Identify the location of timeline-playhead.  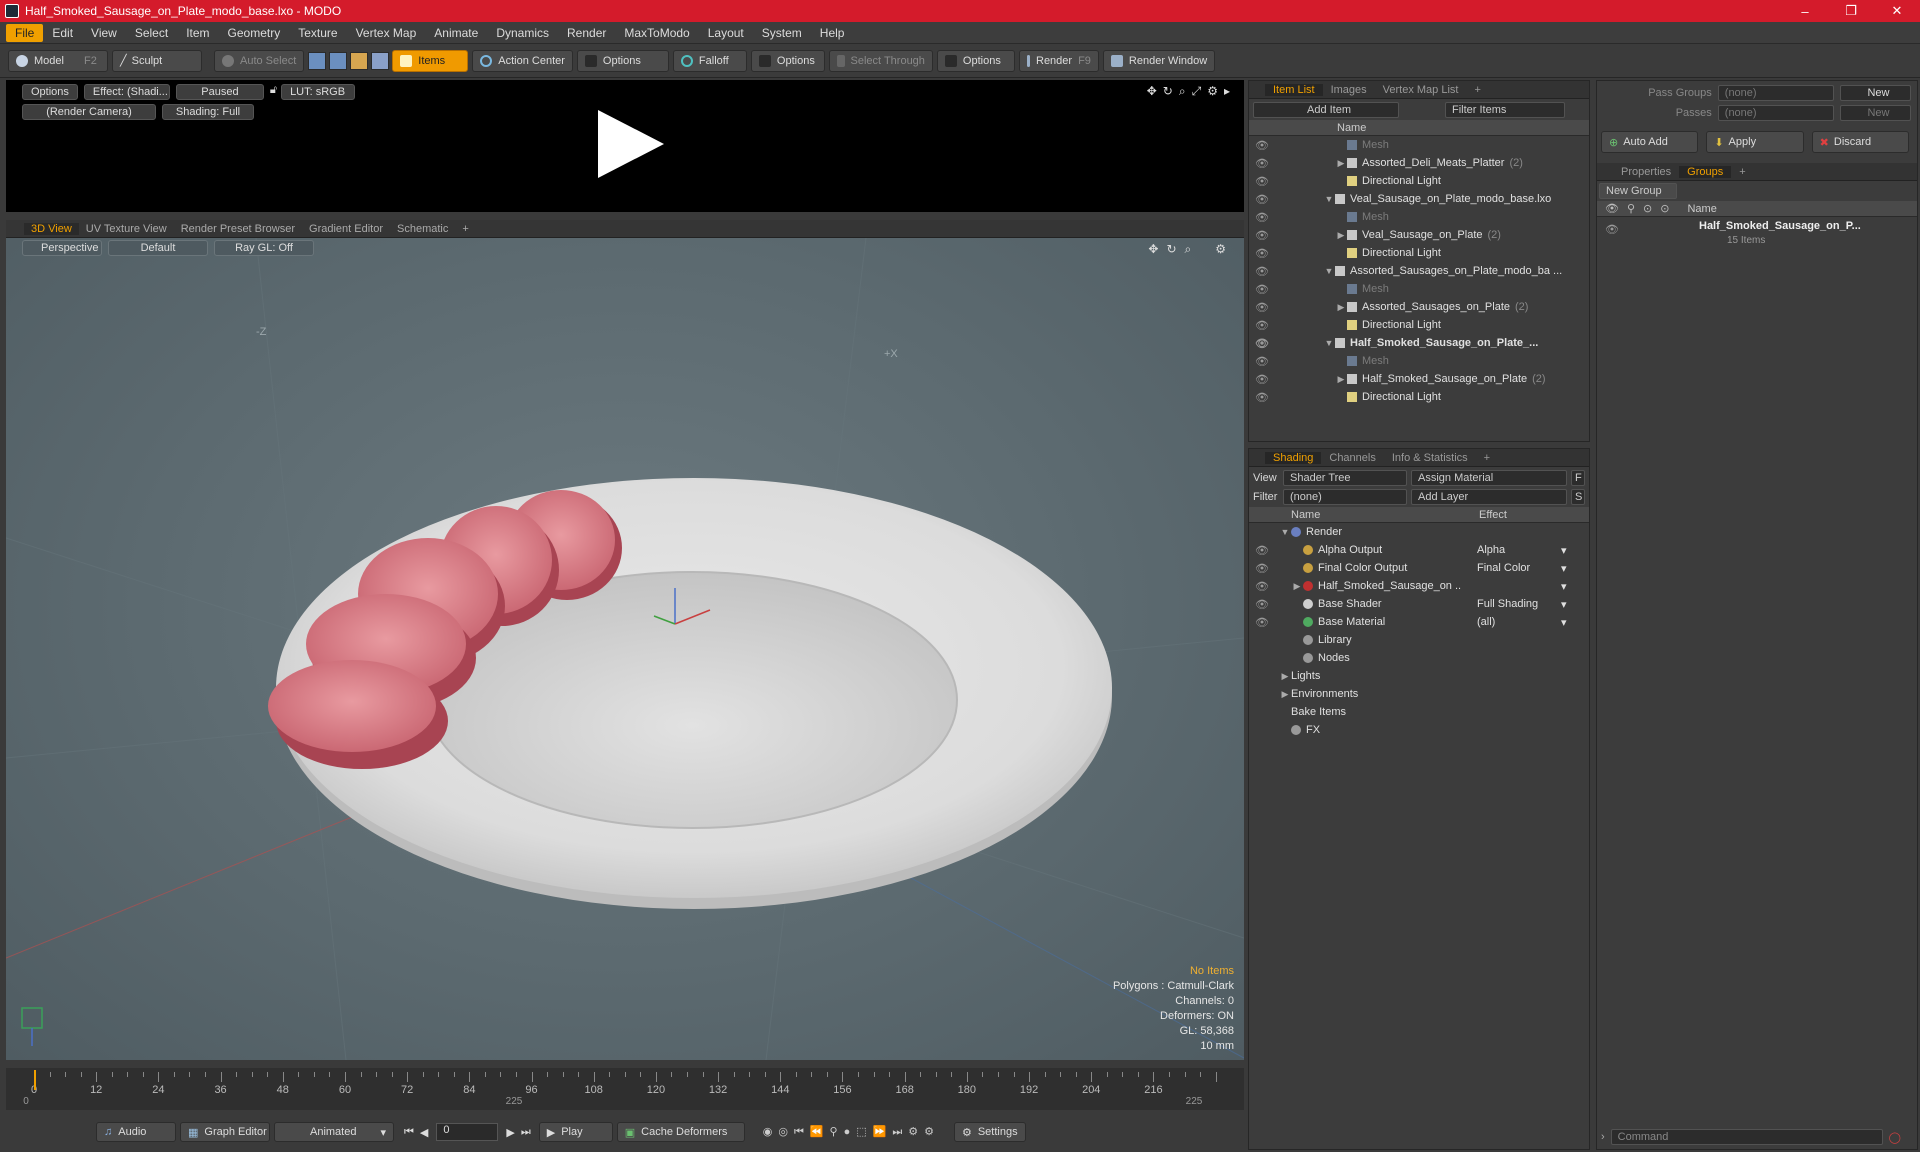
(35, 1080).